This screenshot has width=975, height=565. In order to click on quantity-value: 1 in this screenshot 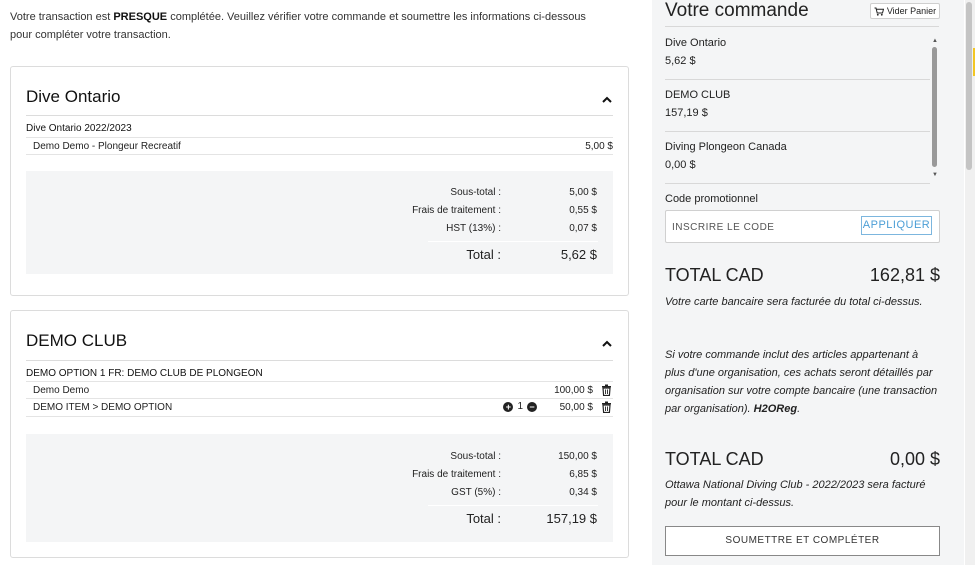, I will do `click(520, 406)`.